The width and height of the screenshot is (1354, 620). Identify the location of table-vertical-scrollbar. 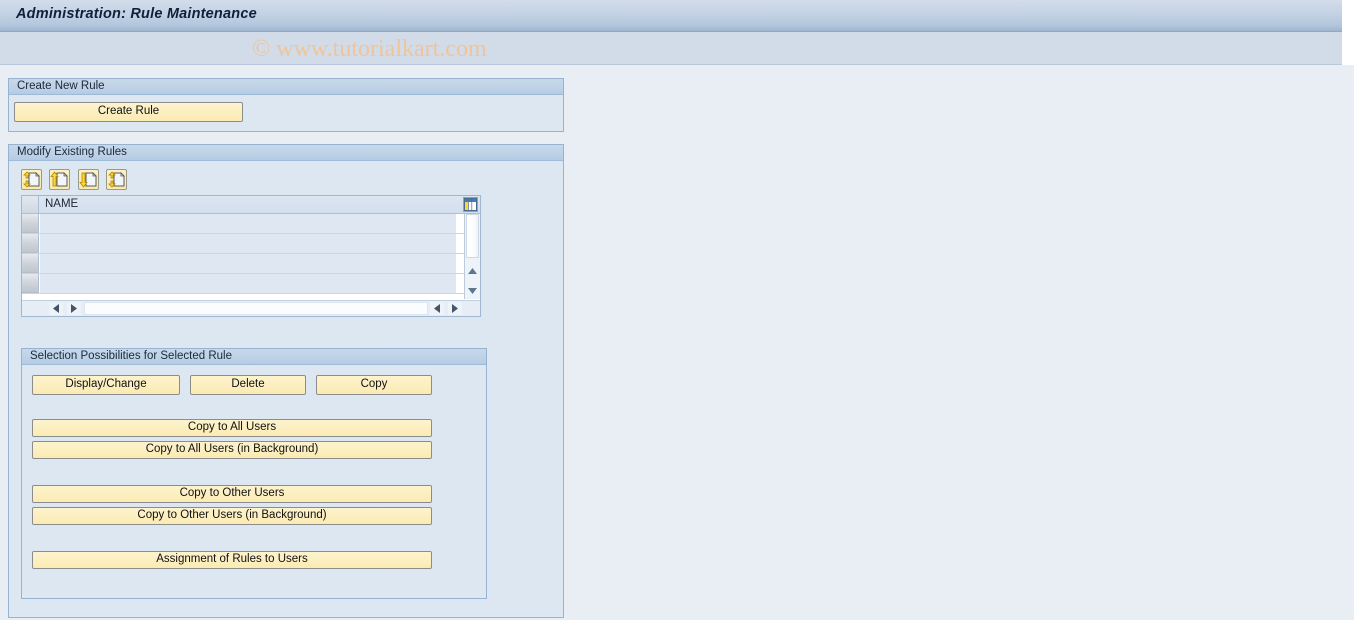
(472, 256).